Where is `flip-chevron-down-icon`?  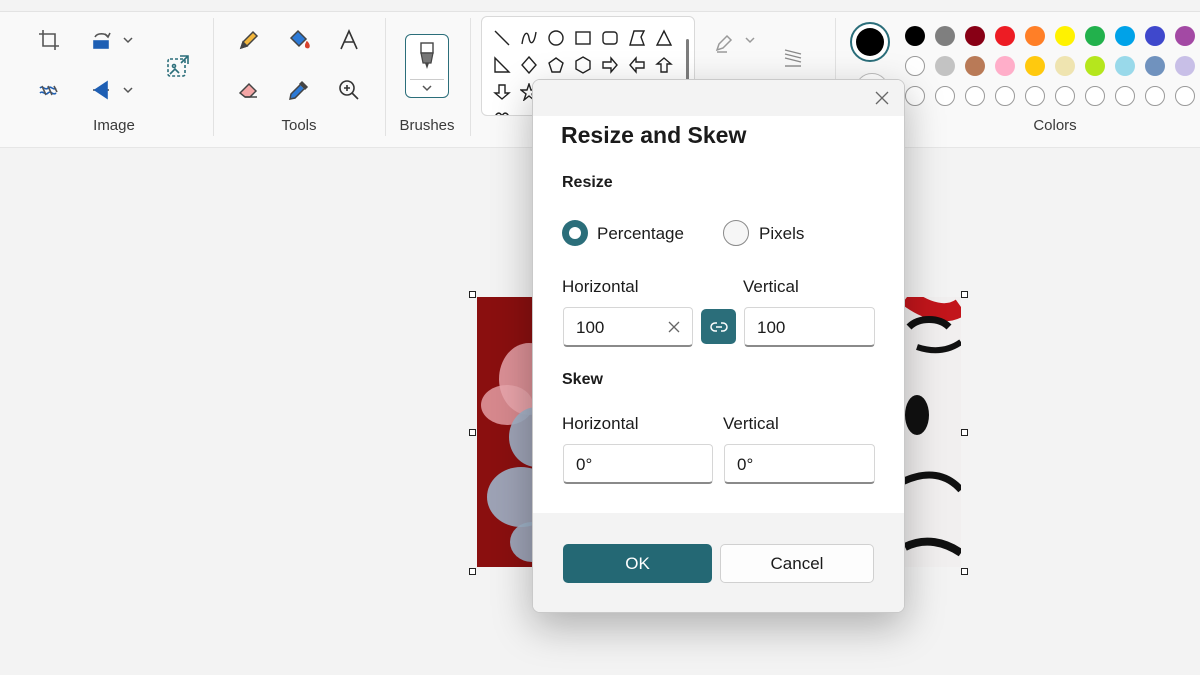
flip-chevron-down-icon is located at coordinates (128, 90).